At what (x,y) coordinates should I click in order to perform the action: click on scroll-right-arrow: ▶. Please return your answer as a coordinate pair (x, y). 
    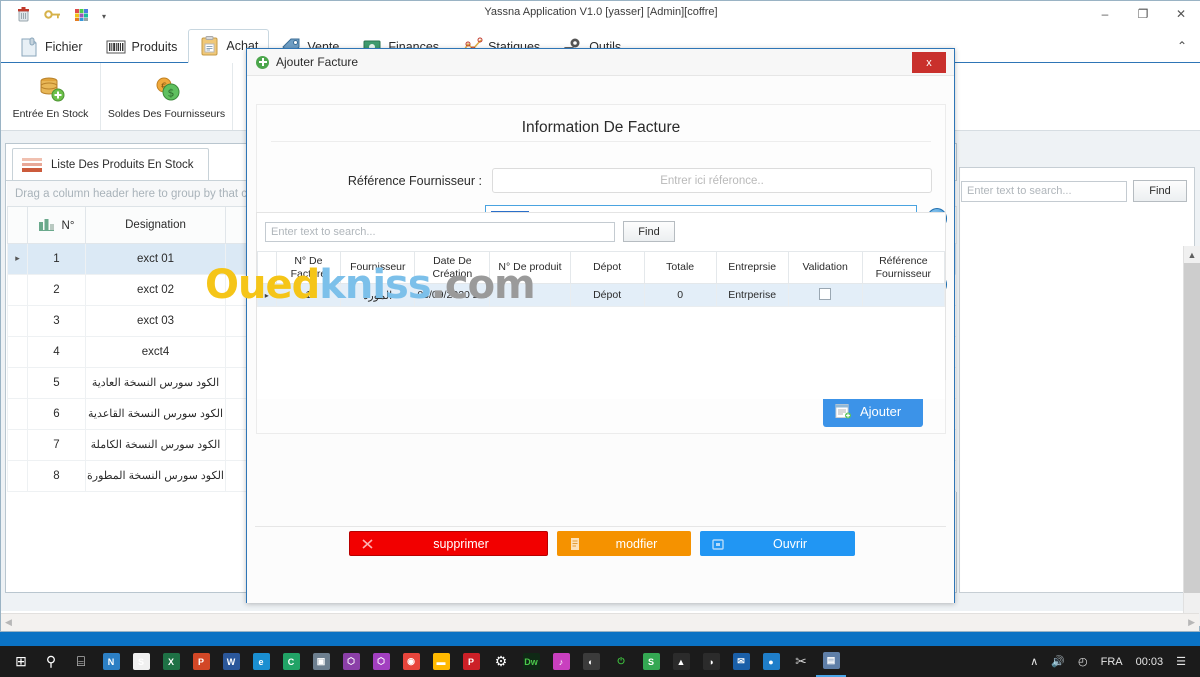
    Looking at the image, I should click on (1191, 622).